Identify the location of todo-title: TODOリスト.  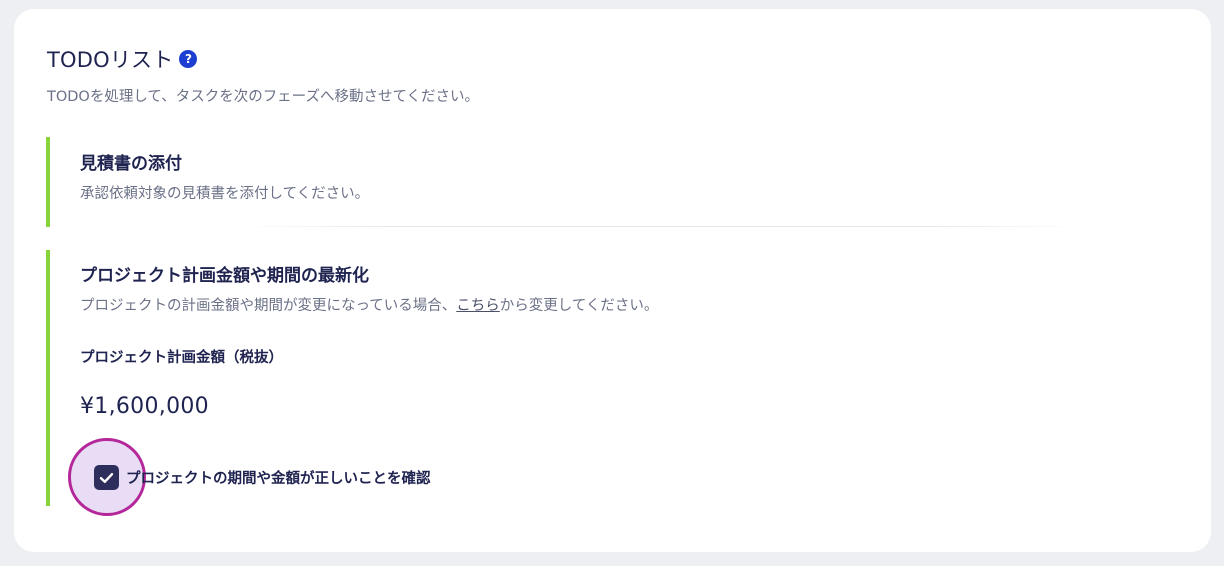
(110, 60).